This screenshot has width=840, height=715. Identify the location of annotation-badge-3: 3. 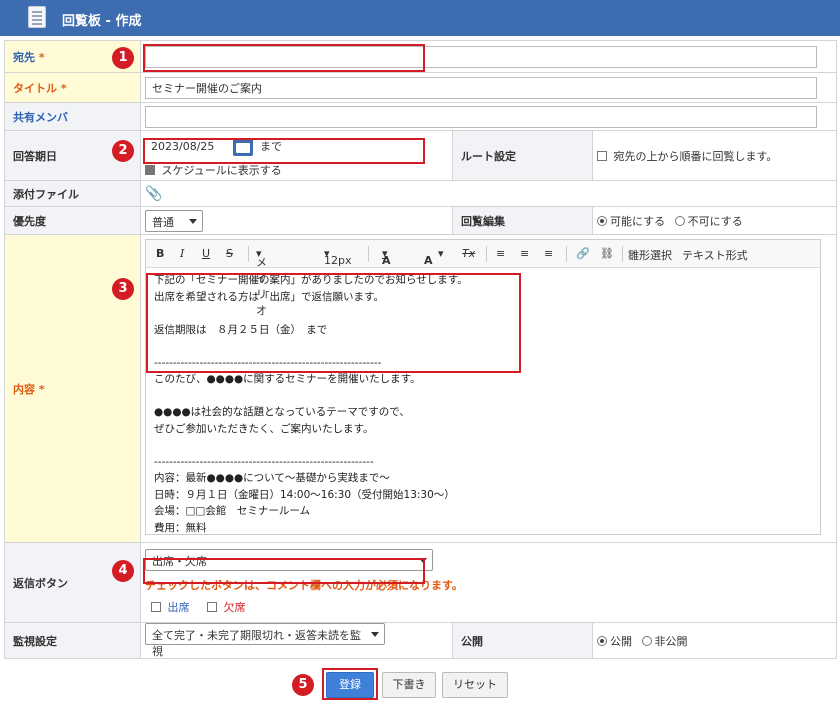
(123, 289).